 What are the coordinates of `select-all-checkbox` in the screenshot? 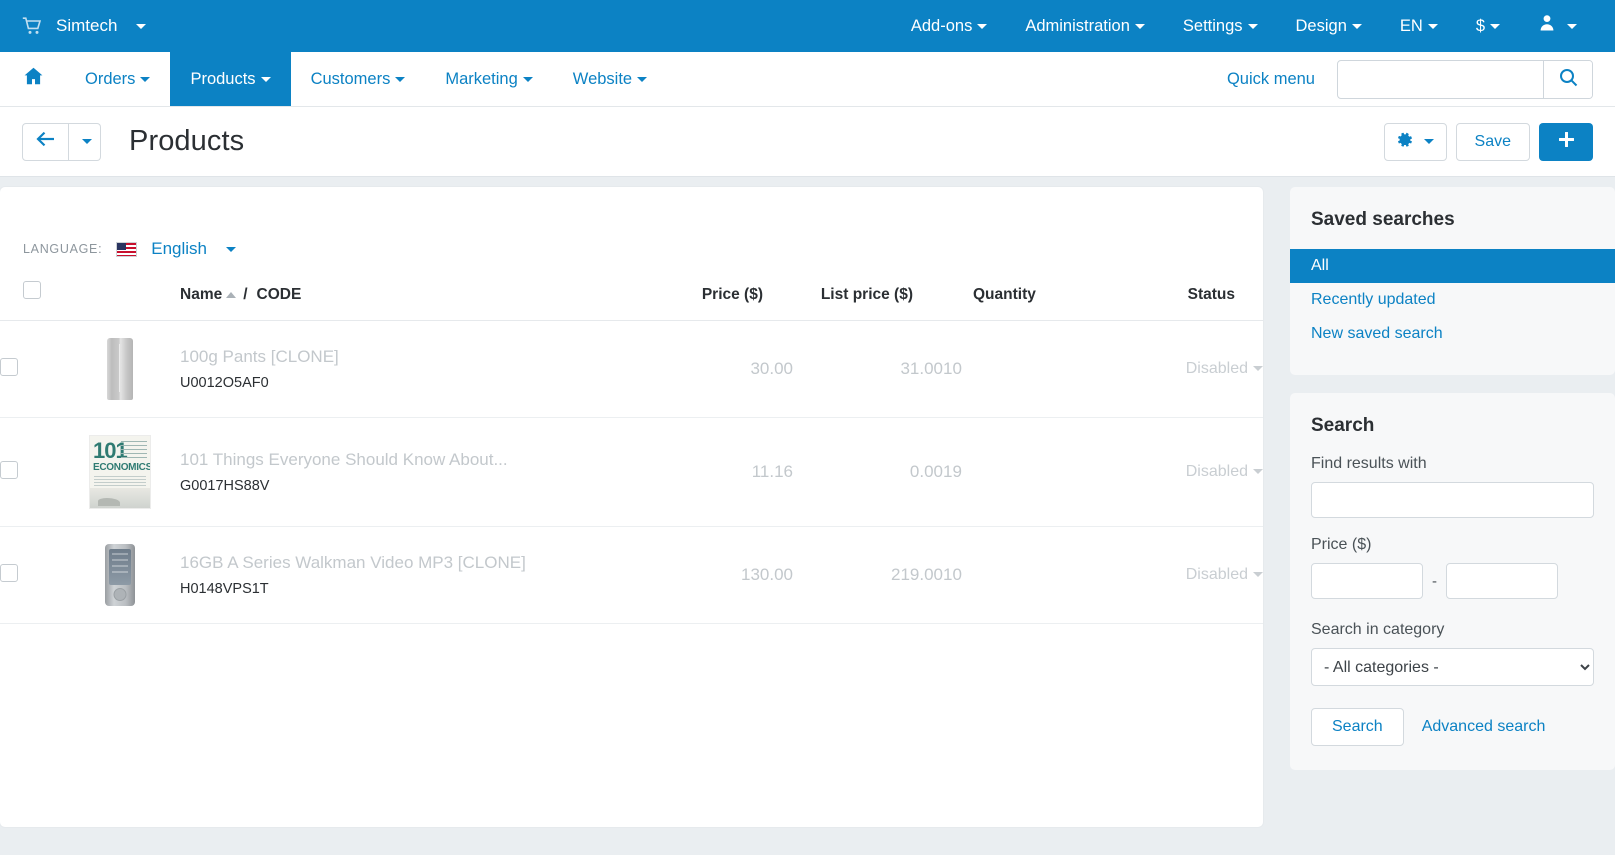 It's located at (32, 290).